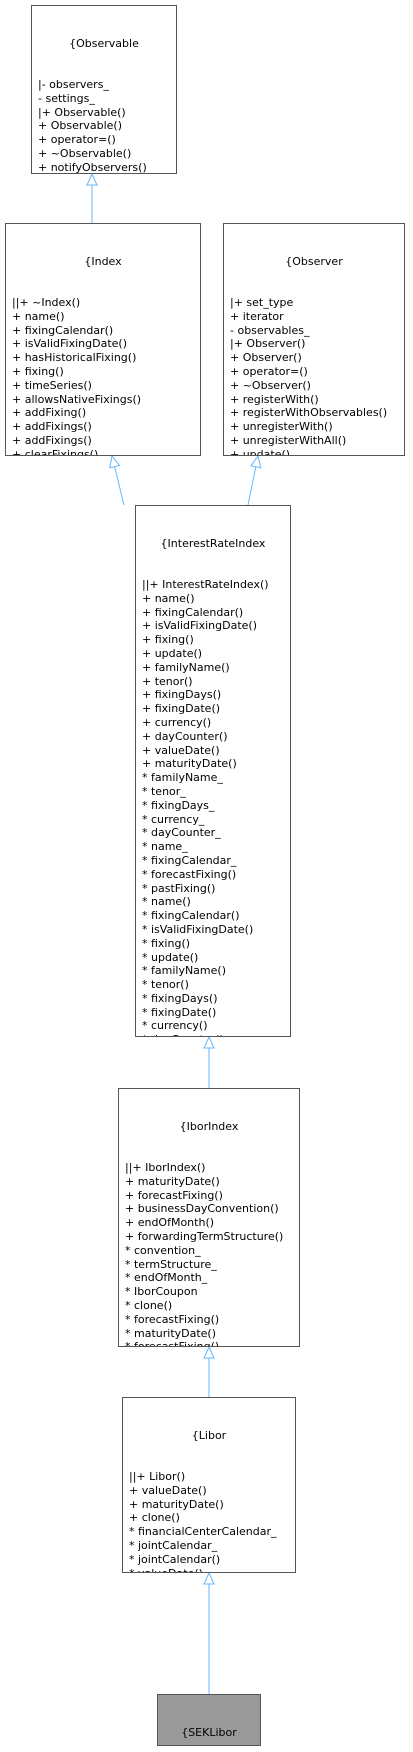 The image size is (413, 1752). I want to click on class-member: + unregisterWith(), so click(281, 427).